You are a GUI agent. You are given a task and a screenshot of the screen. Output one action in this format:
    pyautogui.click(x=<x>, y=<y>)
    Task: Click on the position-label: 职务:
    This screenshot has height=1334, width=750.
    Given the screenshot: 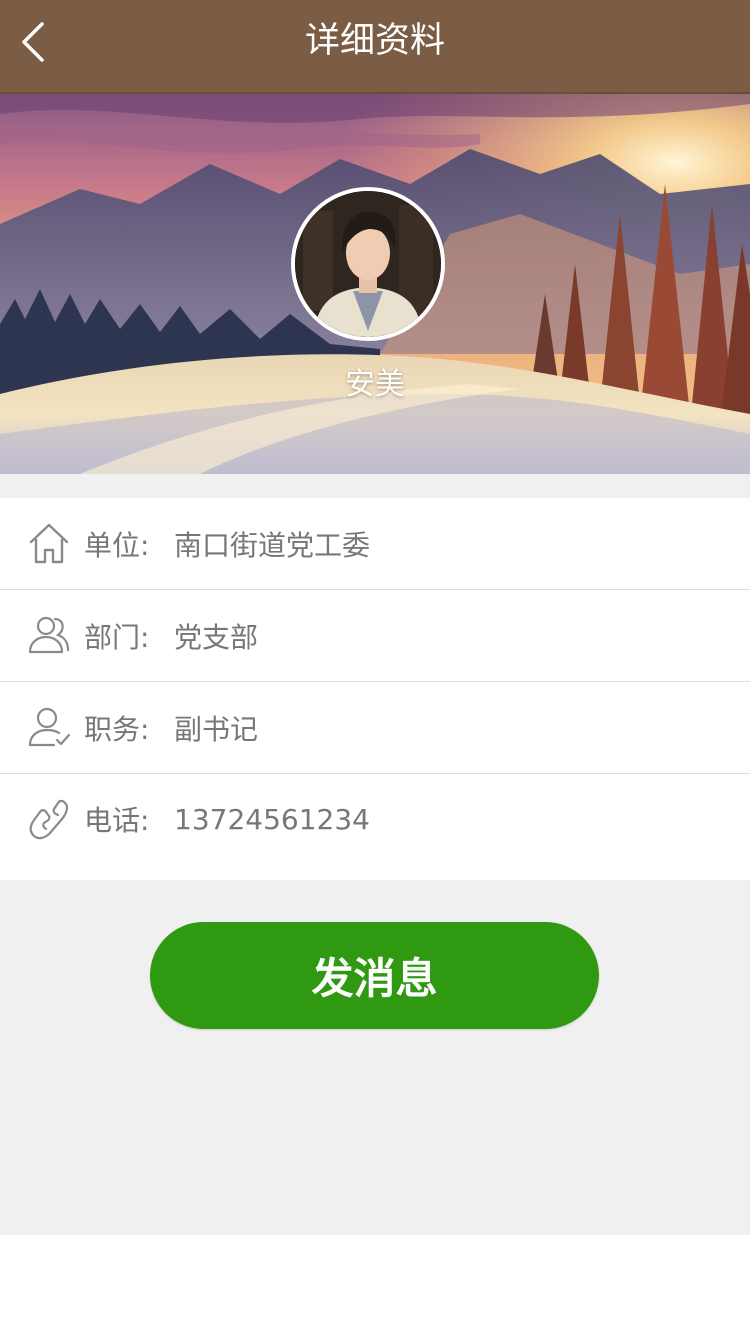 What is the action you would take?
    pyautogui.click(x=117, y=729)
    